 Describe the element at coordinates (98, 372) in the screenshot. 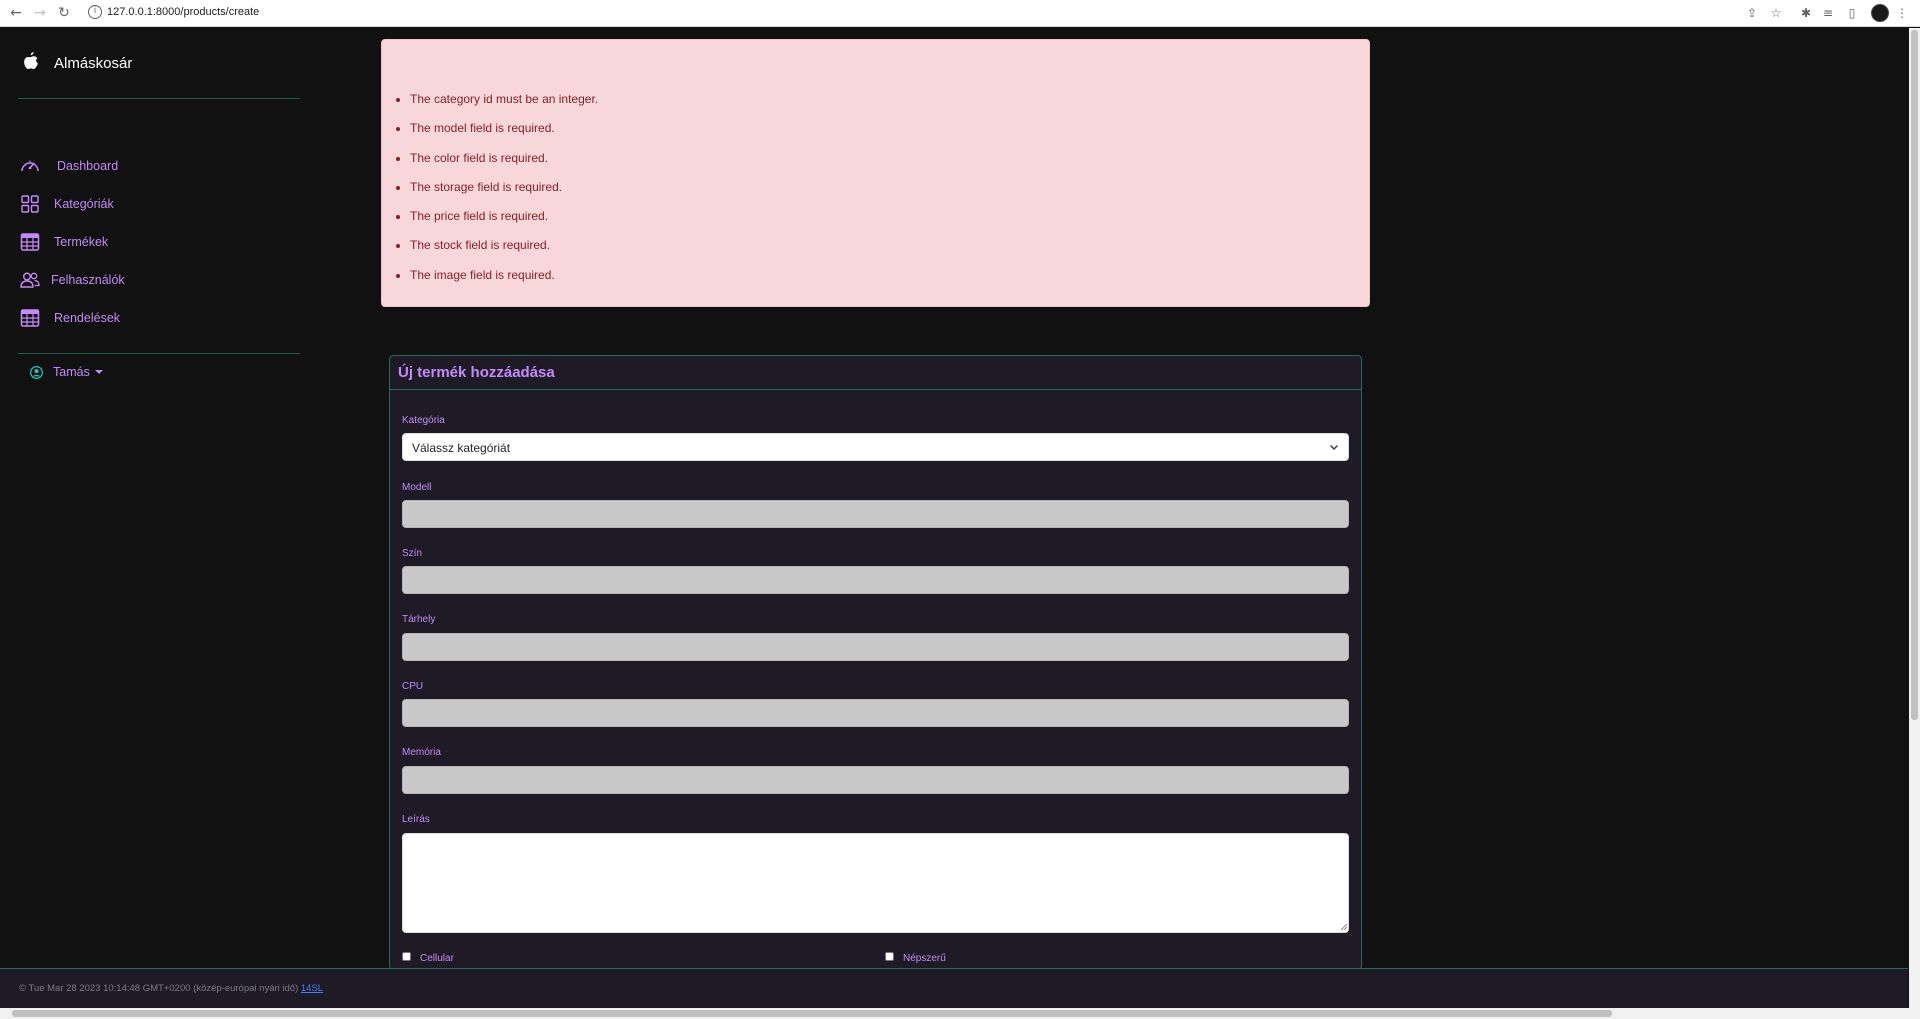

I see `caret-down-icon` at that location.